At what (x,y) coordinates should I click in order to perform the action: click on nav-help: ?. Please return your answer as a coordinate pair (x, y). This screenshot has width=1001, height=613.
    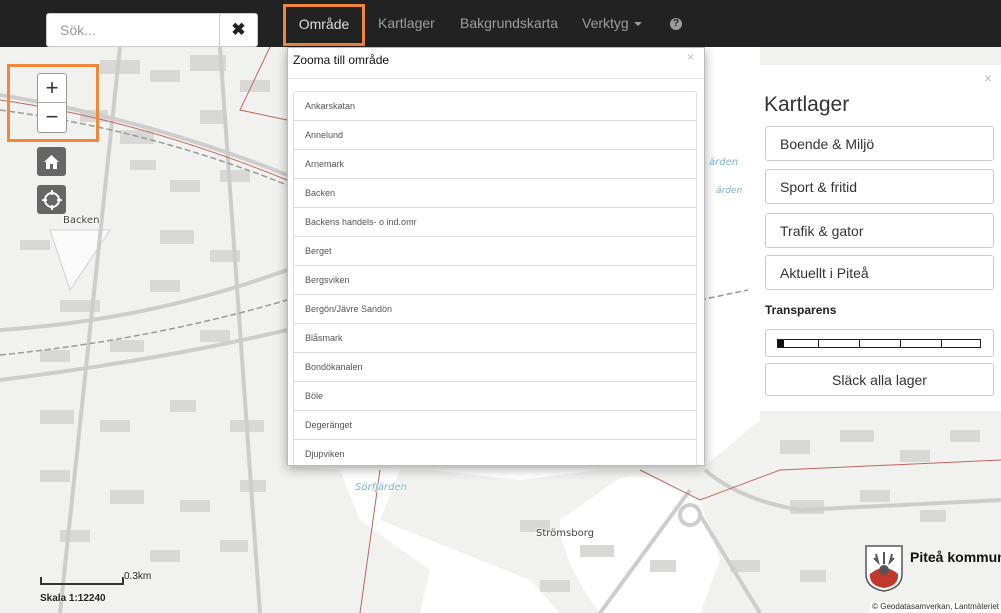
    Looking at the image, I should click on (678, 23).